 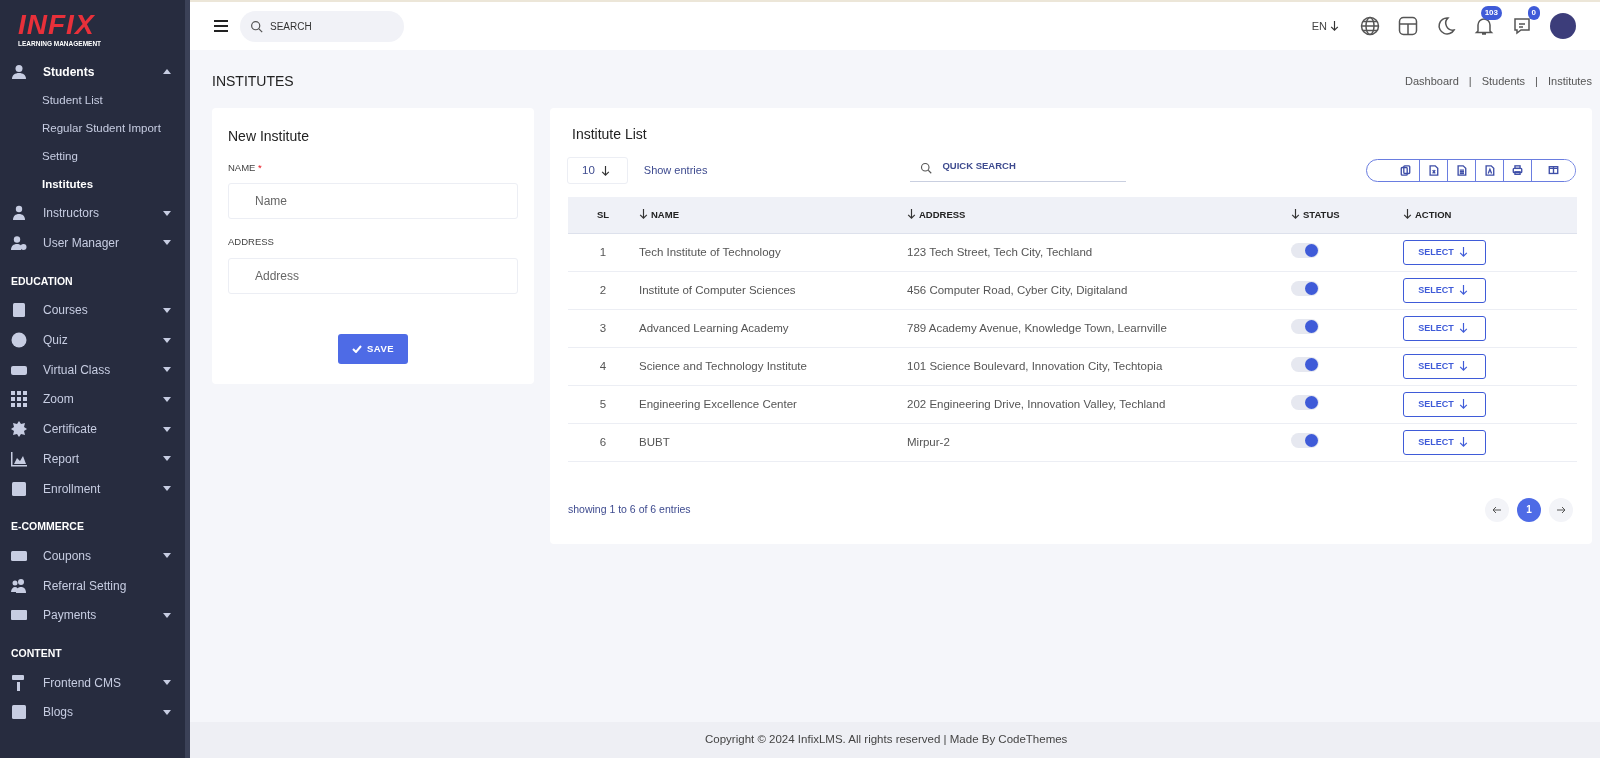 What do you see at coordinates (1098, 442) in the screenshot?
I see `table-cell: Mirpur-2` at bounding box center [1098, 442].